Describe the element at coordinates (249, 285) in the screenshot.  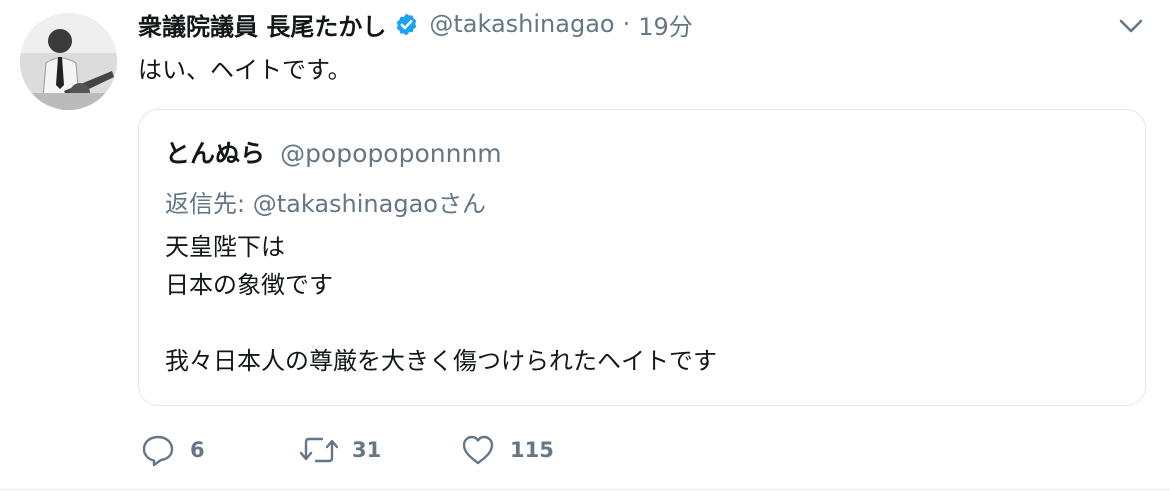
I see `quote-line: 日本の象徴です` at that location.